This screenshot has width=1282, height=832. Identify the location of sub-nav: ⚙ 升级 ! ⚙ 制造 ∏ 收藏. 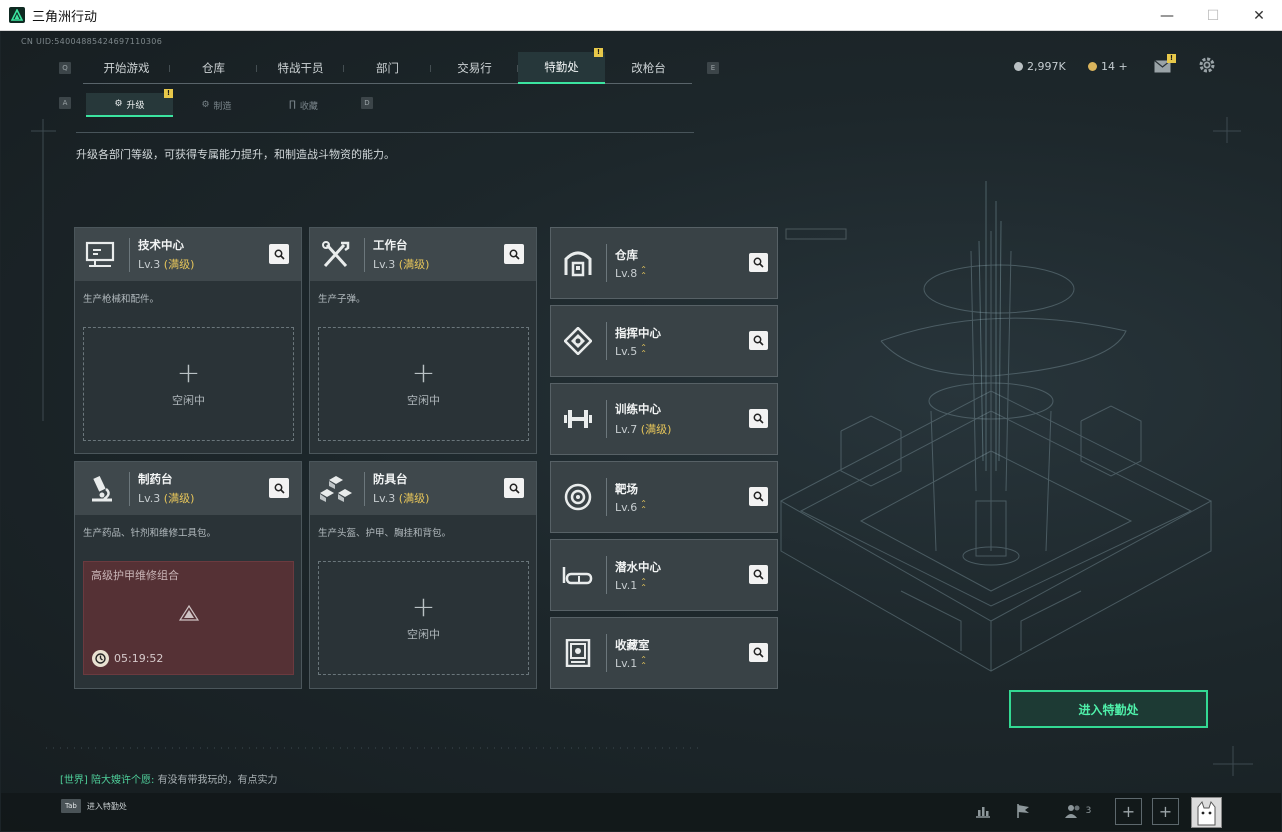
(216, 103).